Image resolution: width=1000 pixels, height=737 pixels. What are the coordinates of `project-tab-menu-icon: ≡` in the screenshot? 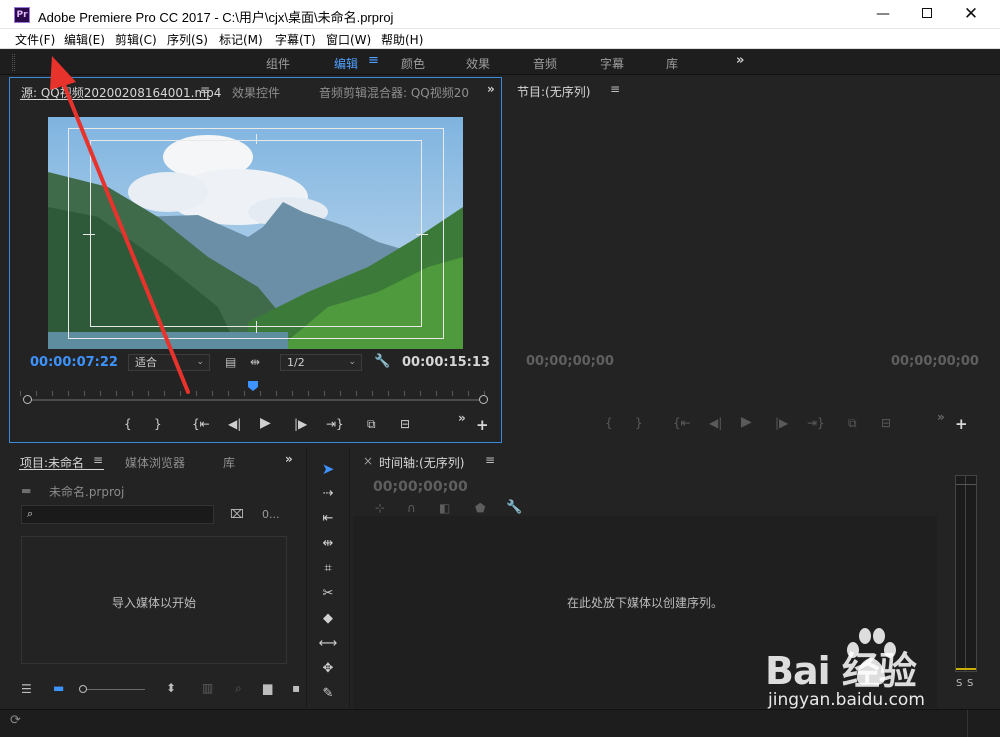 It's located at (98, 460).